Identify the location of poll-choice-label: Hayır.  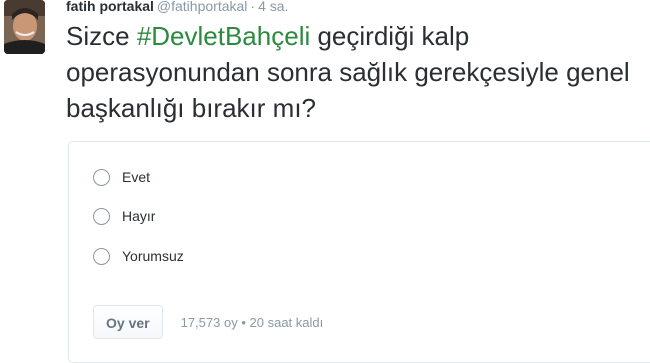
(139, 216).